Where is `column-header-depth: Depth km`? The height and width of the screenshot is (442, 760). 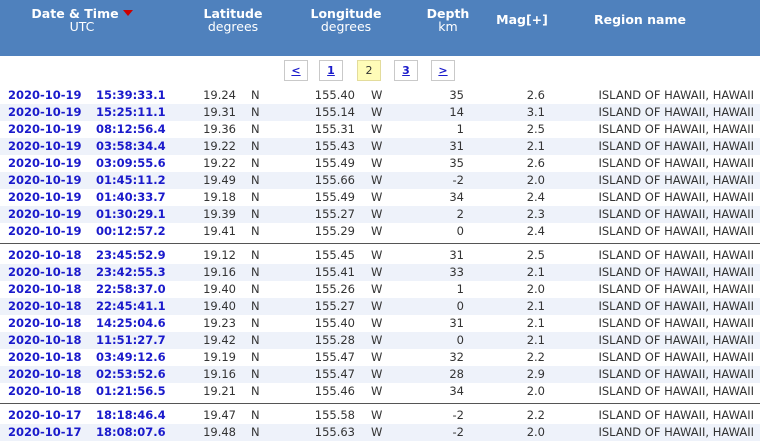
column-header-depth: Depth km is located at coordinates (448, 20).